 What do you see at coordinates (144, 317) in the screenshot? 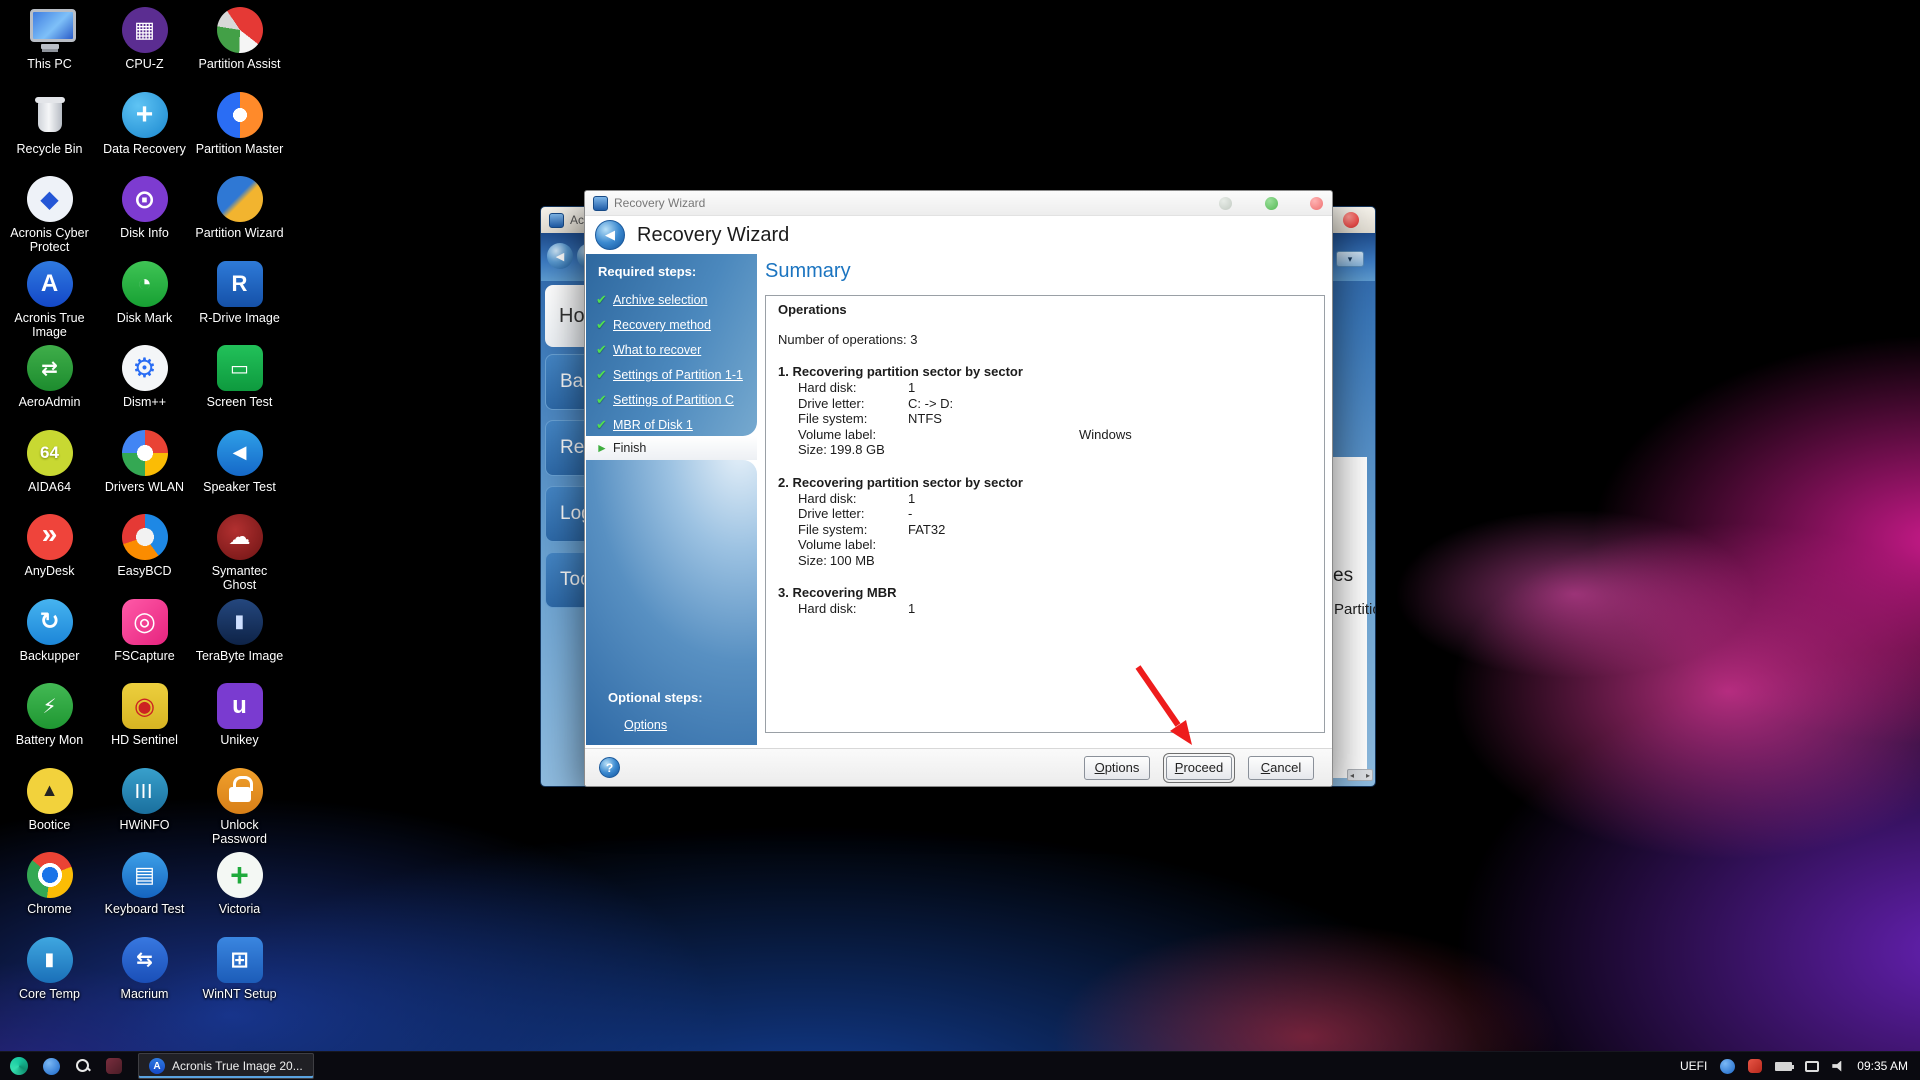
I see `icon-label: Disk Mark` at bounding box center [144, 317].